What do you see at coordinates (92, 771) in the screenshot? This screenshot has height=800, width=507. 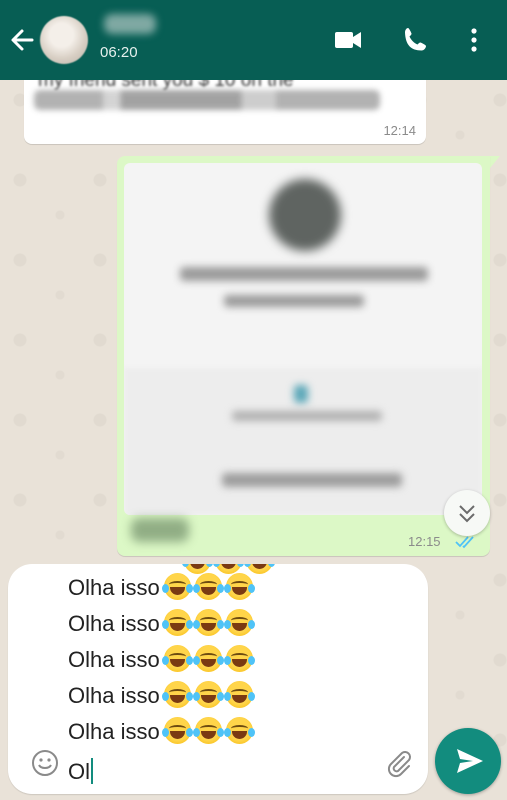 I see `text-caret` at bounding box center [92, 771].